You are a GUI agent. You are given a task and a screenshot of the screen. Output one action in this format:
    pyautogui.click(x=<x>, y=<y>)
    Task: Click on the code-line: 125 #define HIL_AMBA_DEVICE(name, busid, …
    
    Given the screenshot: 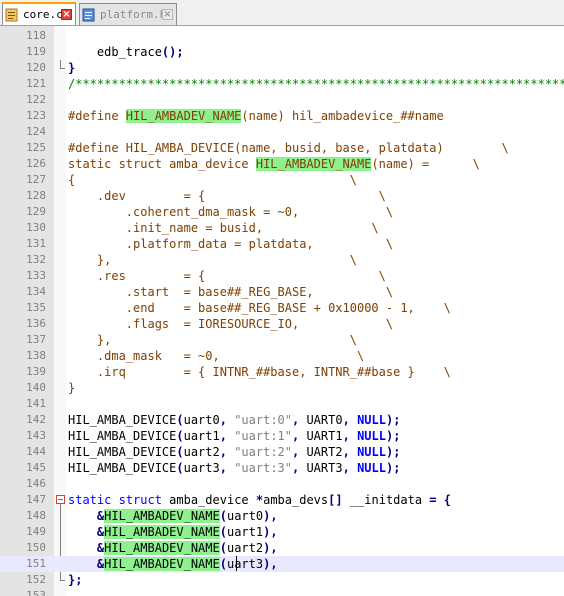 What is the action you would take?
    pyautogui.click(x=282, y=148)
    